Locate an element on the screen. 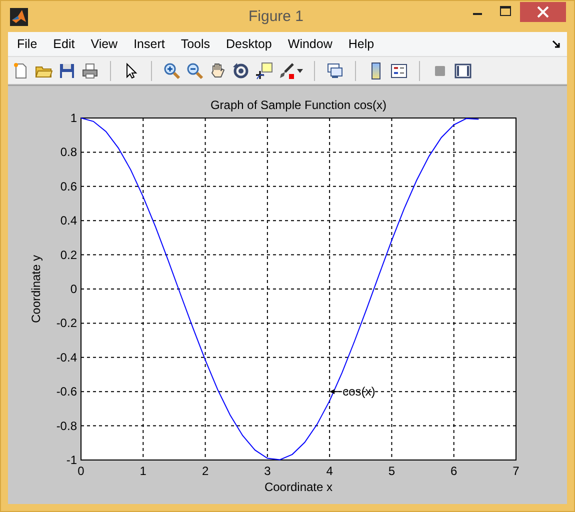  tick-label: 0.2 is located at coordinates (68, 255).